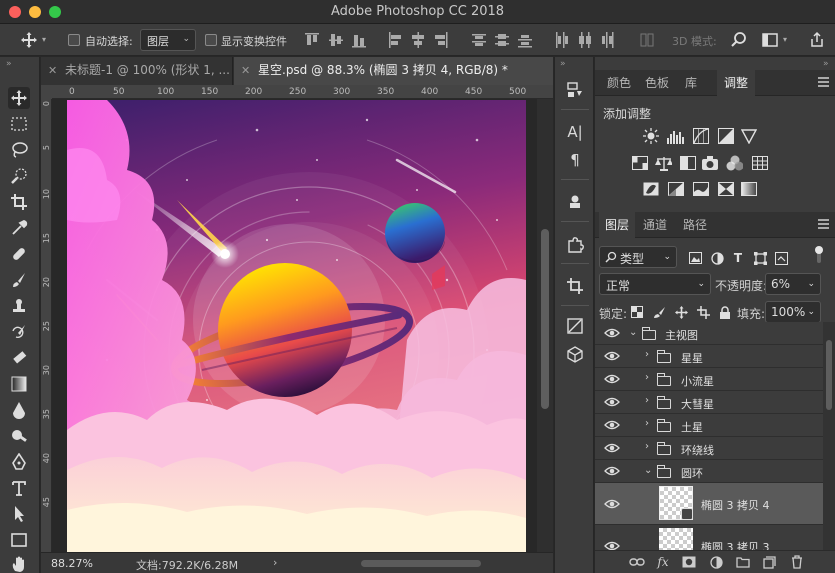 This screenshot has width=835, height=573. What do you see at coordinates (736, 83) in the screenshot?
I see `tab-adjustments: 调整` at bounding box center [736, 83].